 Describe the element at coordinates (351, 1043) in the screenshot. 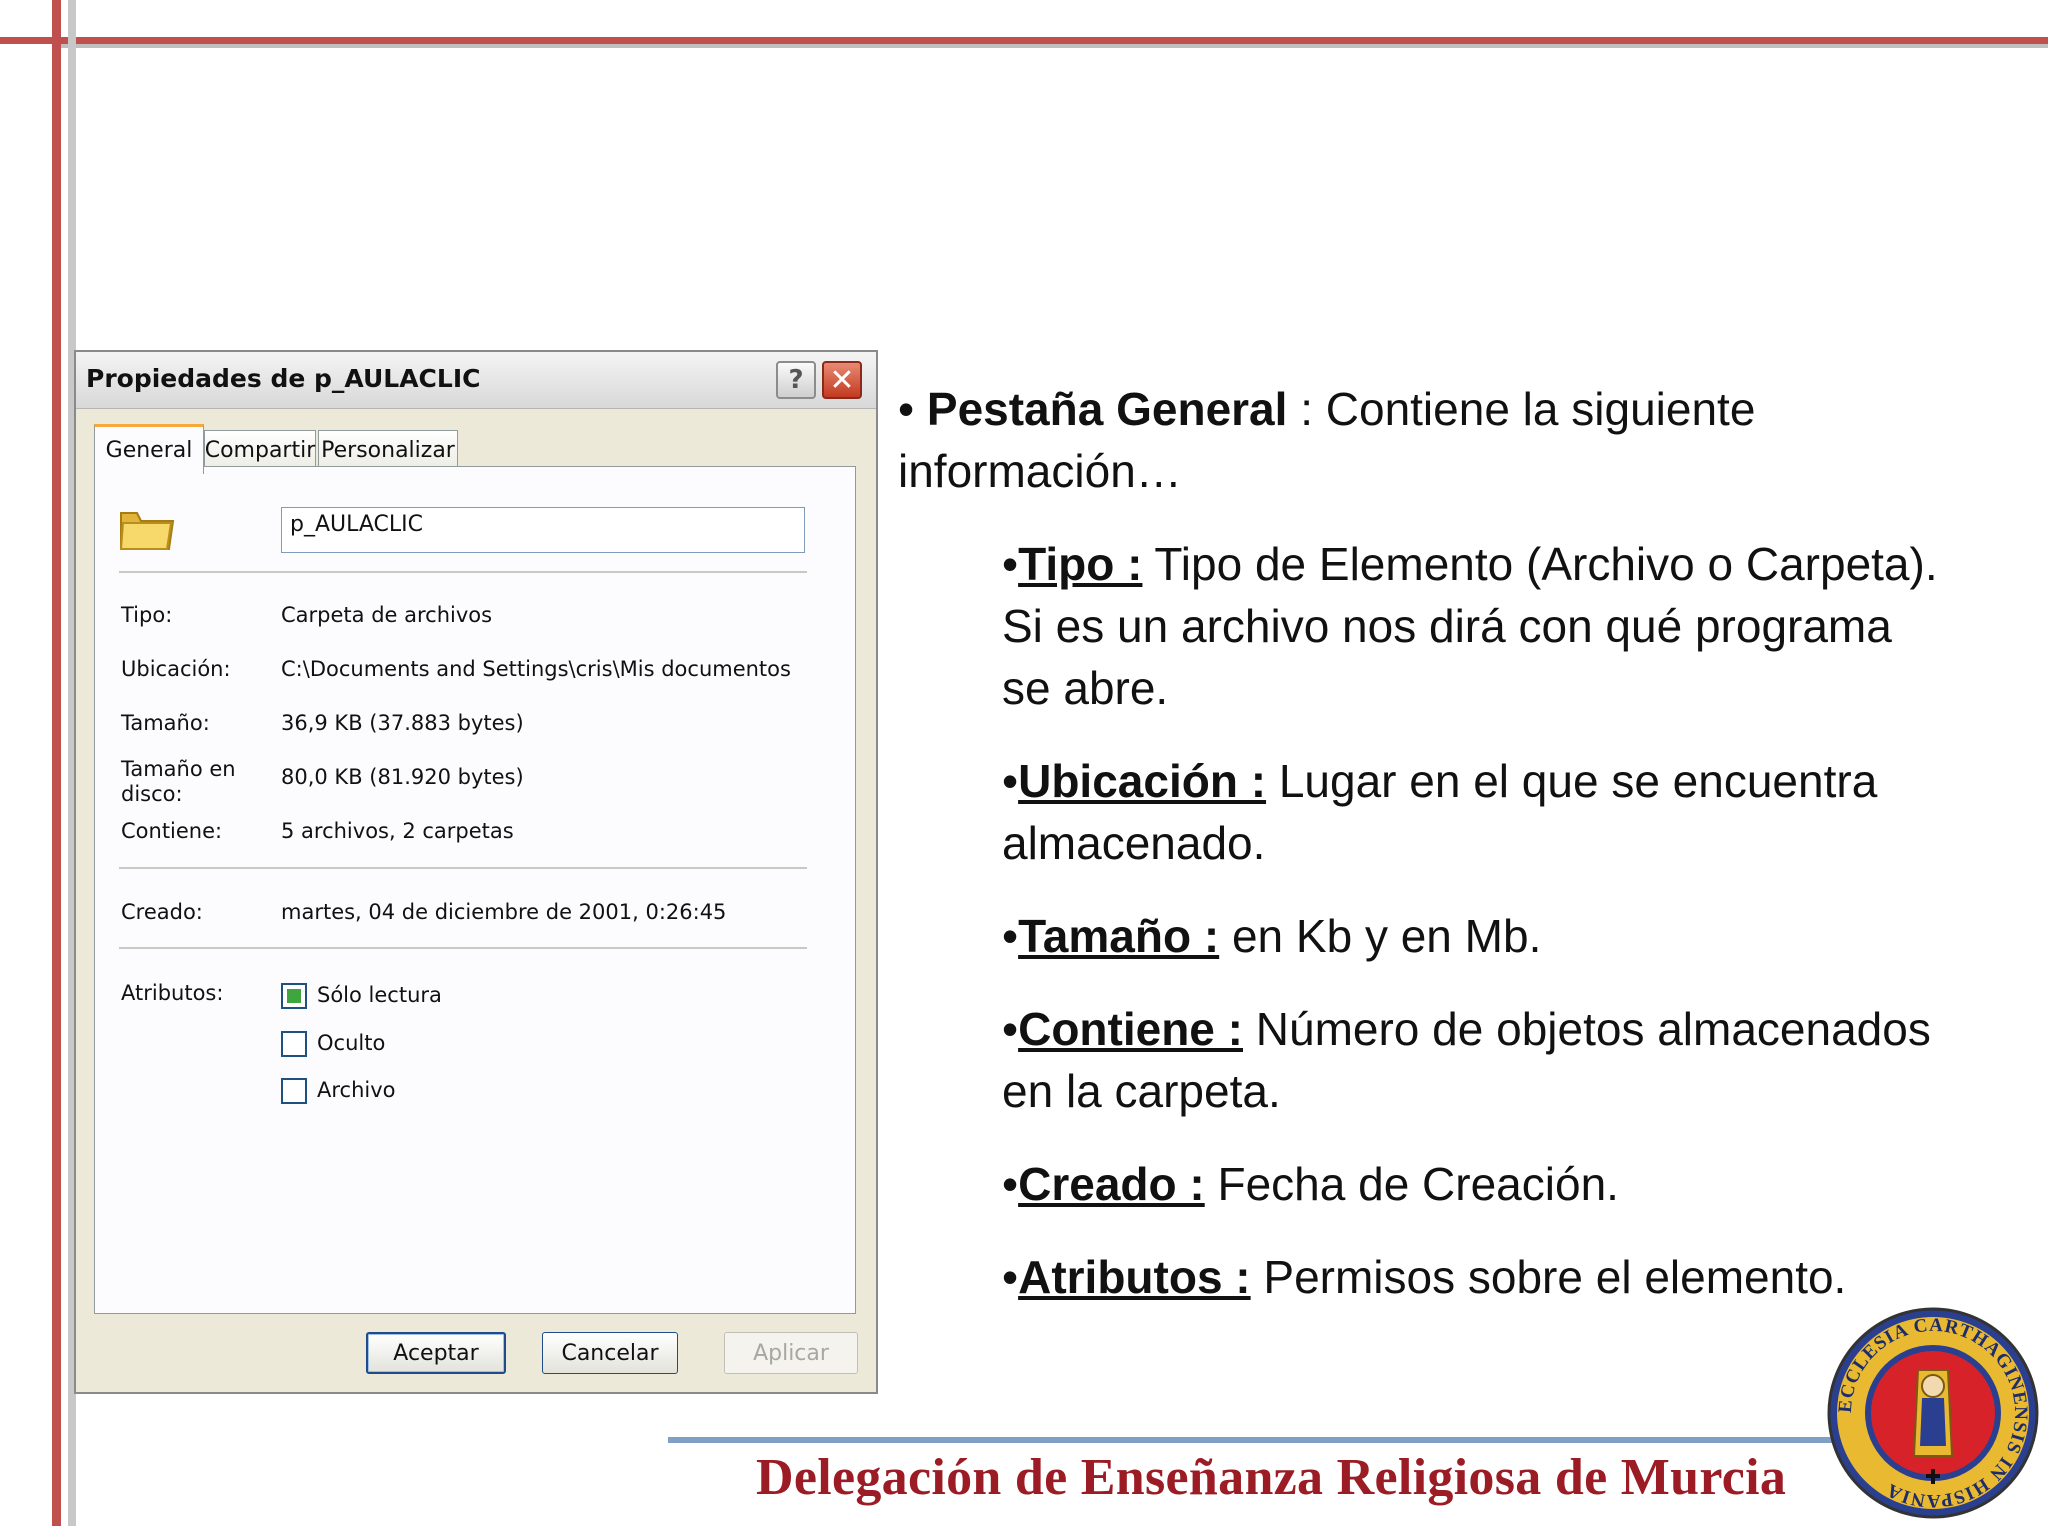

I see `oculto-label: Oculto` at that location.